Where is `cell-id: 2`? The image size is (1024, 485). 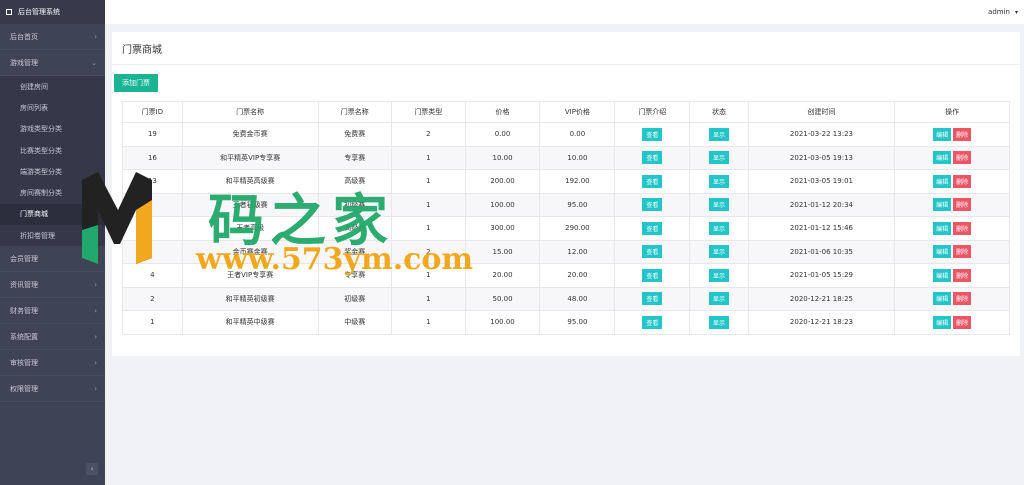 cell-id: 2 is located at coordinates (152, 298).